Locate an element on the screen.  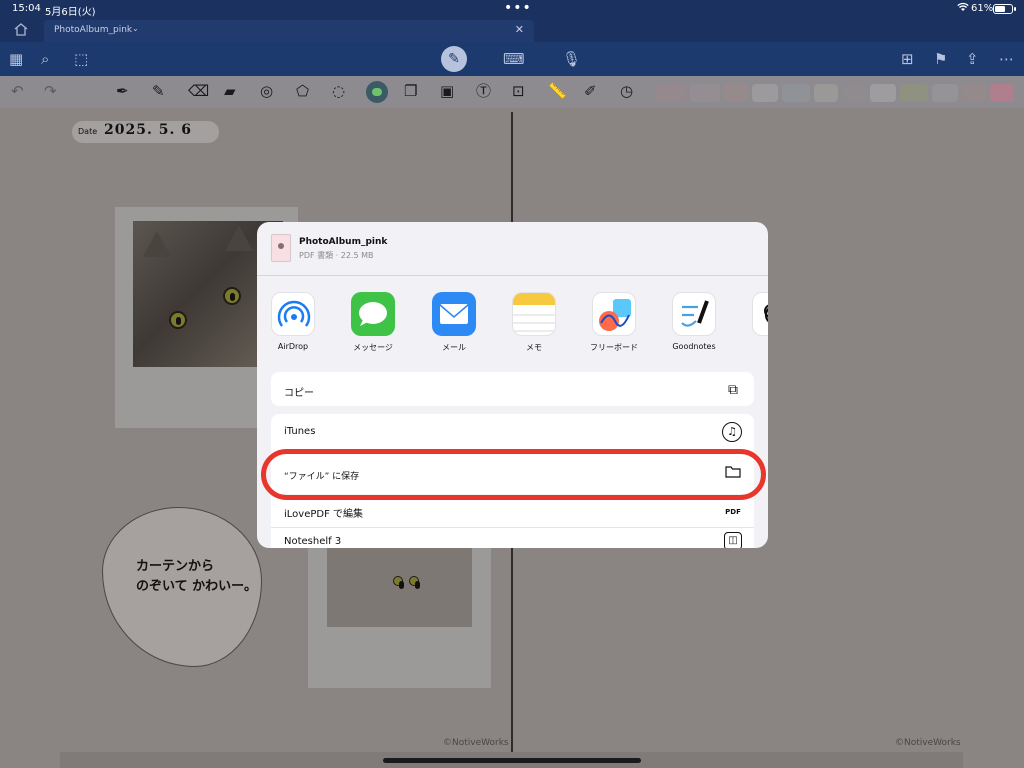
action-label: iTunes is located at coordinates (300, 431).